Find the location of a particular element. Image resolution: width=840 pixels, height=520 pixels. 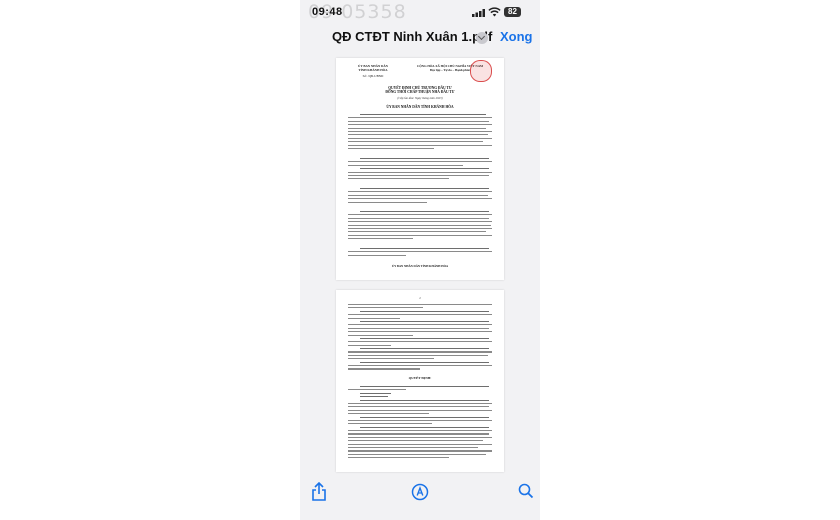

issuing-organization: ỦY BAN NHÂN DÂN TỈNH KHÁNH HÒA is located at coordinates (373, 68).